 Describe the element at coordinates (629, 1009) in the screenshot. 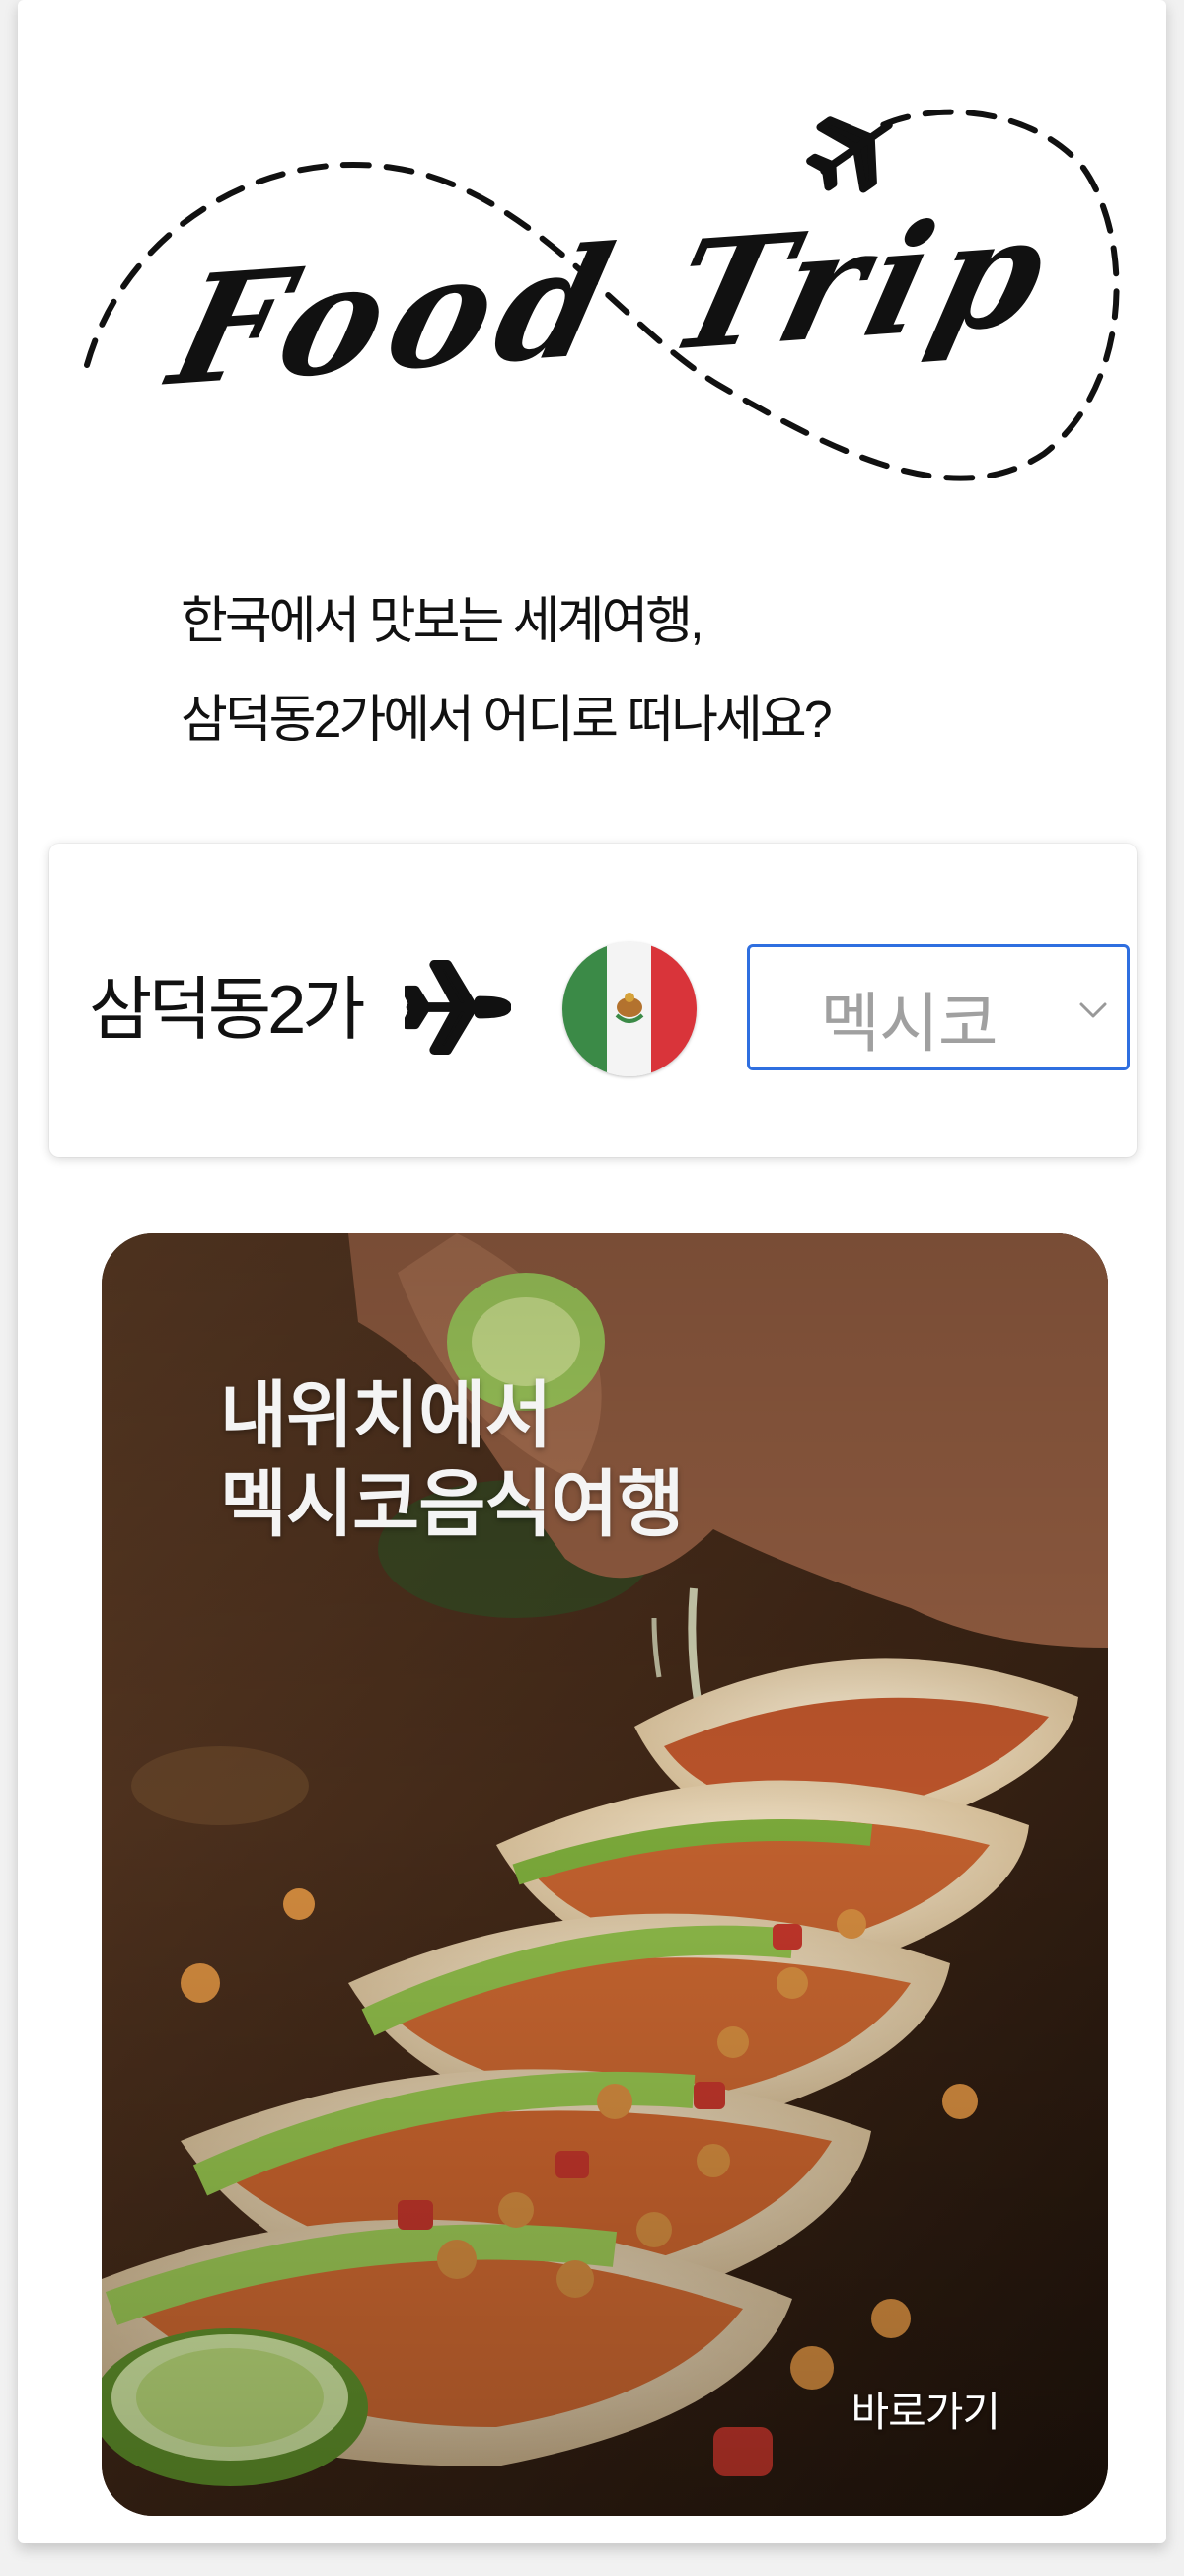

I see `mexico-flag-icon` at that location.